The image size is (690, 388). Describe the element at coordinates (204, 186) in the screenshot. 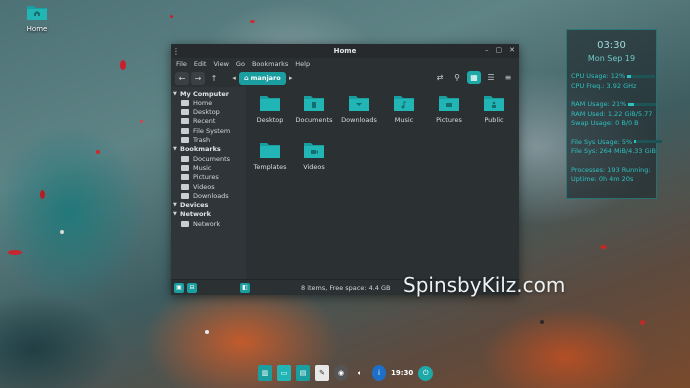

I see `sidebar-item-label: Videos` at that location.